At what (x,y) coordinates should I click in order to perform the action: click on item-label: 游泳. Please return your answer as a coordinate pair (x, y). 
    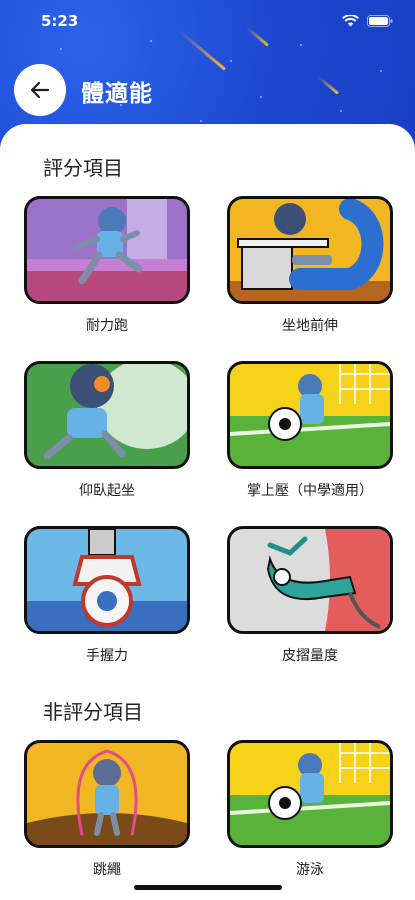
    Looking at the image, I should click on (310, 870).